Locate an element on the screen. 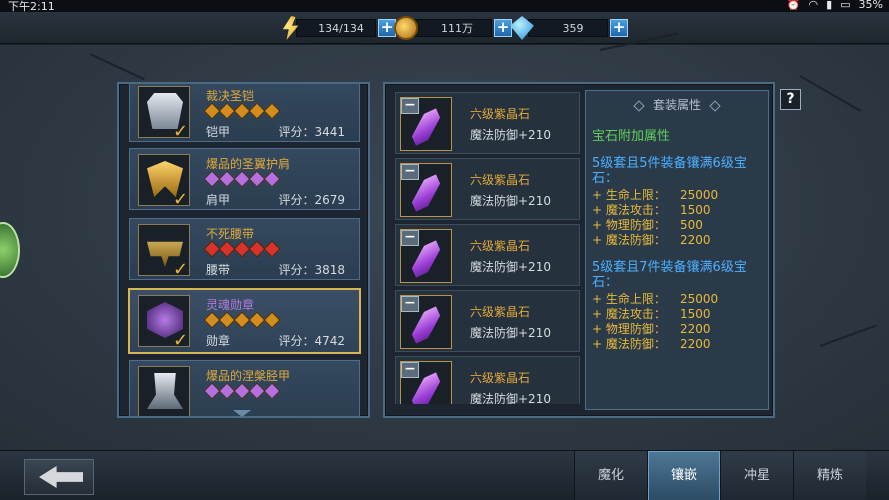 Image resolution: width=889 pixels, height=500 pixels. equipment-type: 铠甲 is located at coordinates (218, 132).